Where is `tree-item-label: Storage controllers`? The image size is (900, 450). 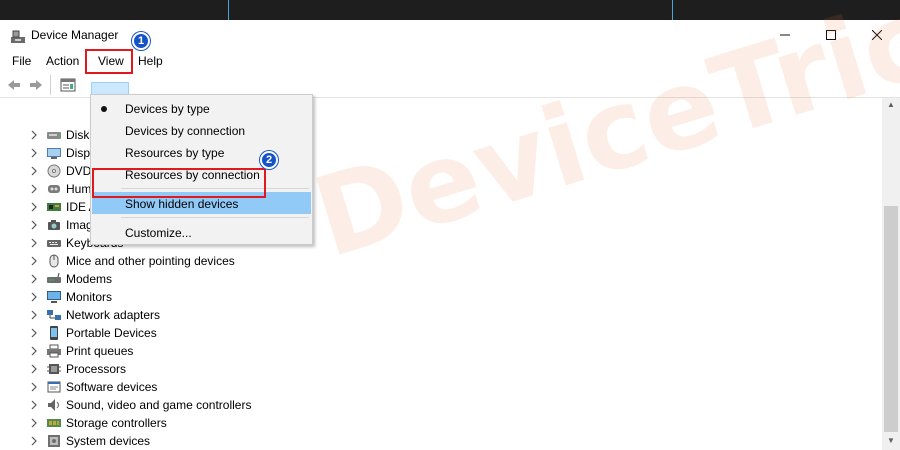
tree-item-label: Storage controllers is located at coordinates (116, 423).